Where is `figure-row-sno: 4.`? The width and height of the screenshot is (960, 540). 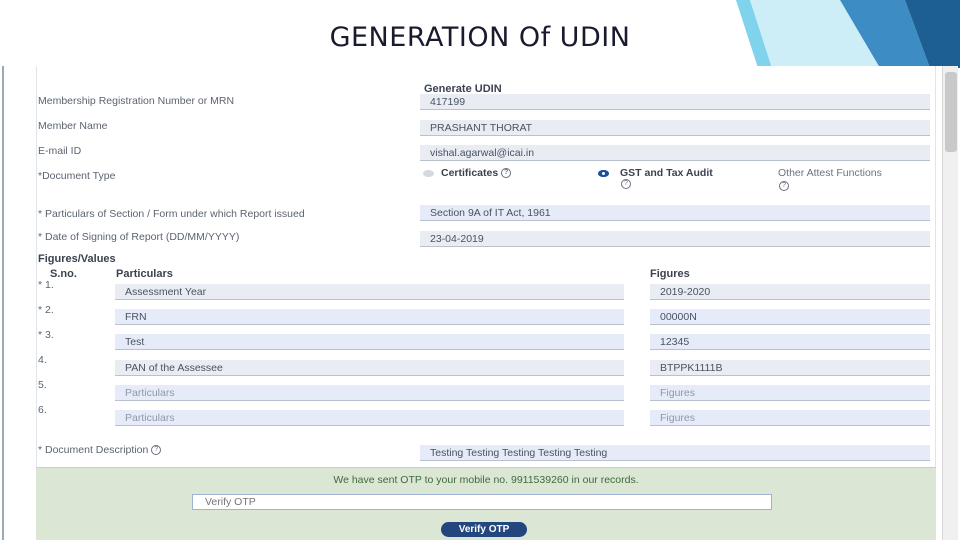 figure-row-sno: 4. is located at coordinates (42, 360).